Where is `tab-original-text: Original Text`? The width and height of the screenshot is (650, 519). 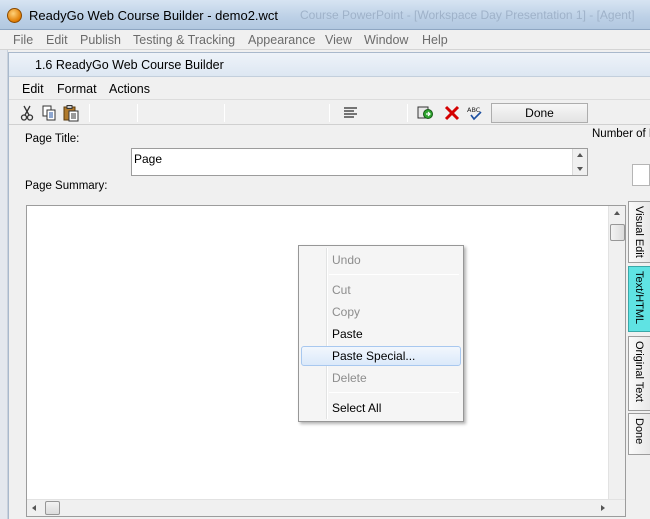 tab-original-text: Original Text is located at coordinates (639, 373).